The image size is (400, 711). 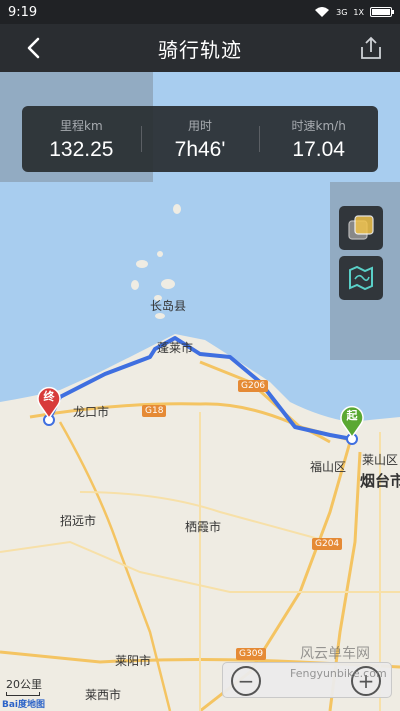 I want to click on map-view-button, so click(x=361, y=278).